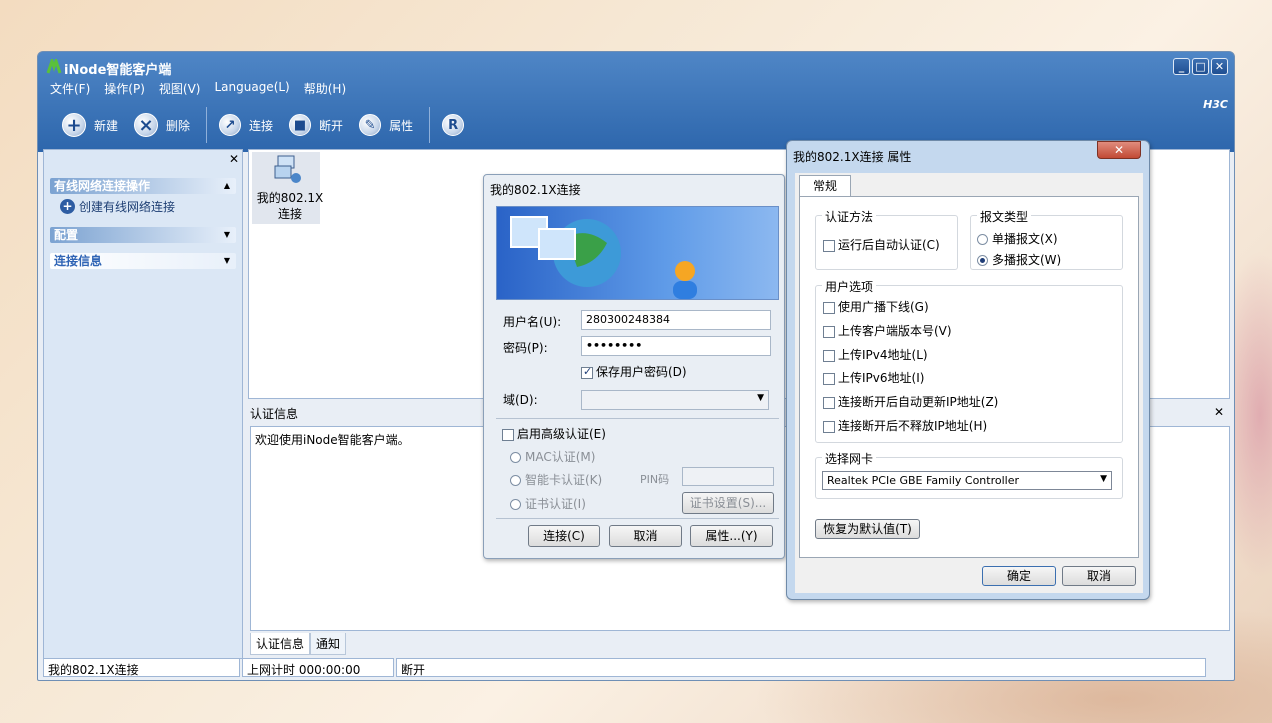 The image size is (1272, 723). What do you see at coordinates (401, 125) in the screenshot?
I see `properties-label: 属性` at bounding box center [401, 125].